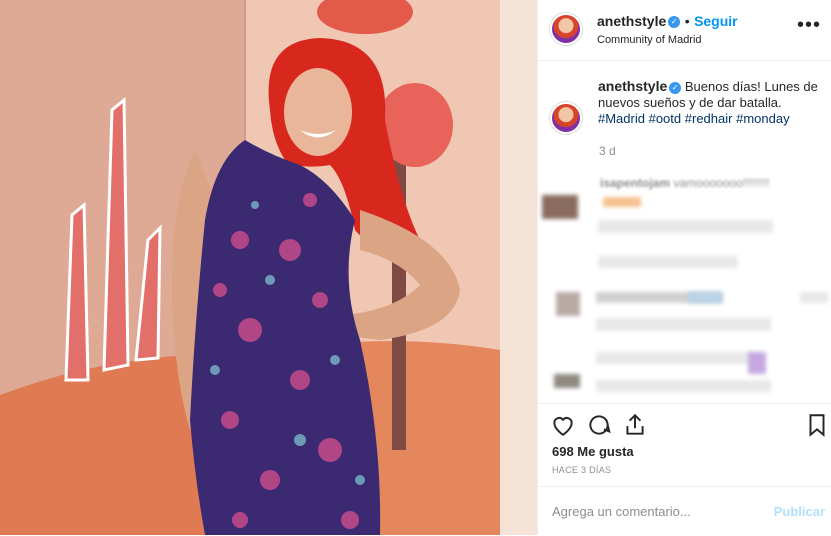 The image size is (831, 536). Describe the element at coordinates (709, 118) in the screenshot. I see `hashtag-redhair: #redhair` at that location.